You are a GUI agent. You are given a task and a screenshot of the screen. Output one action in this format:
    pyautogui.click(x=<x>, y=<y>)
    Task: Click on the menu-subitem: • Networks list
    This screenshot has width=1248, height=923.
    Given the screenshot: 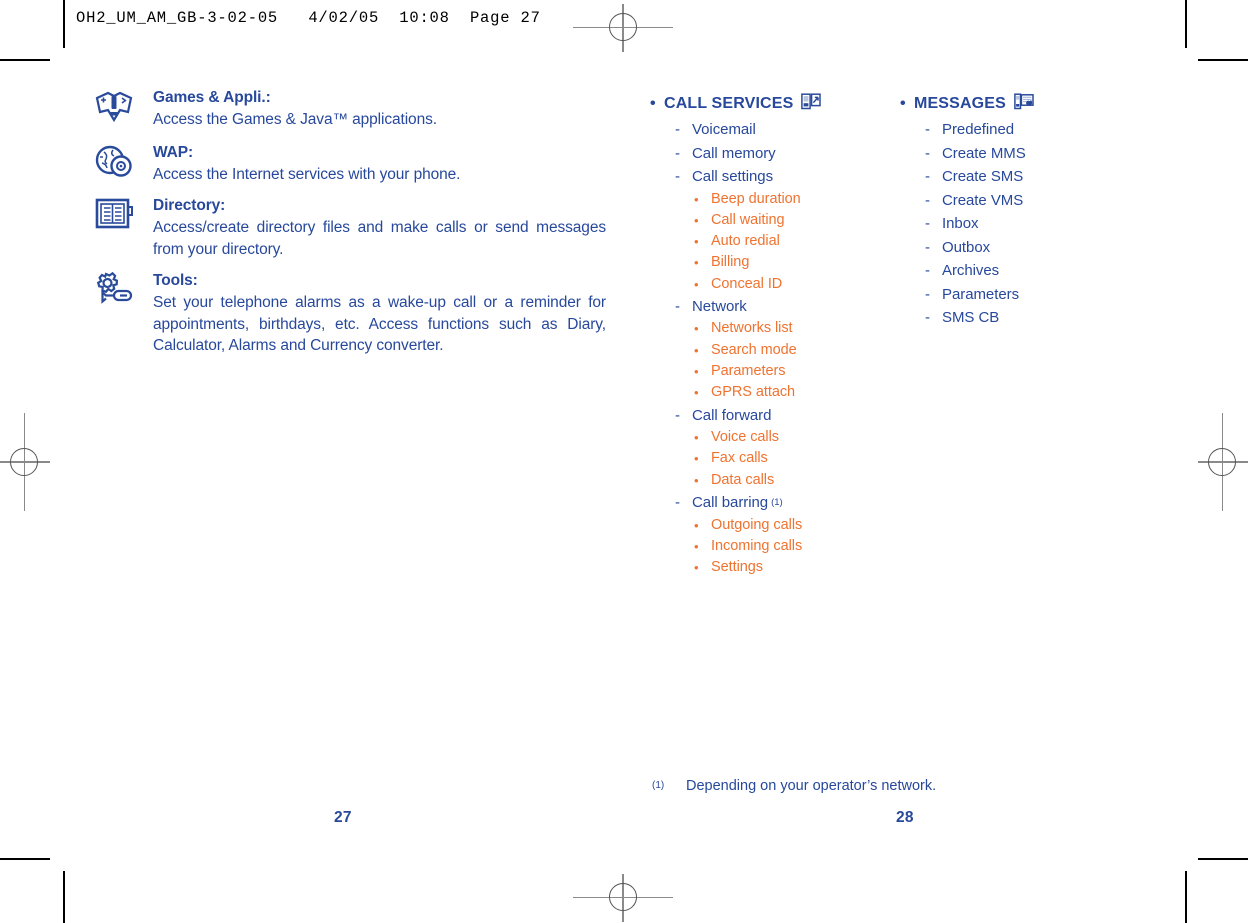 What is the action you would take?
    pyautogui.click(x=770, y=328)
    